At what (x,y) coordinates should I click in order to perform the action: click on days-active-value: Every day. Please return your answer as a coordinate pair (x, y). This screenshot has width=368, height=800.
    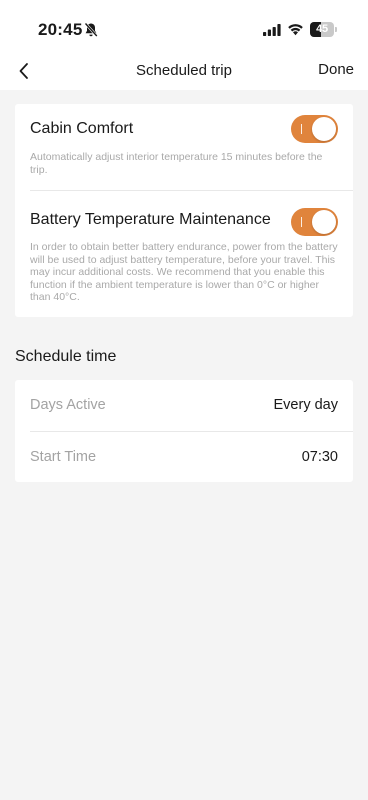
    Looking at the image, I should click on (305, 405).